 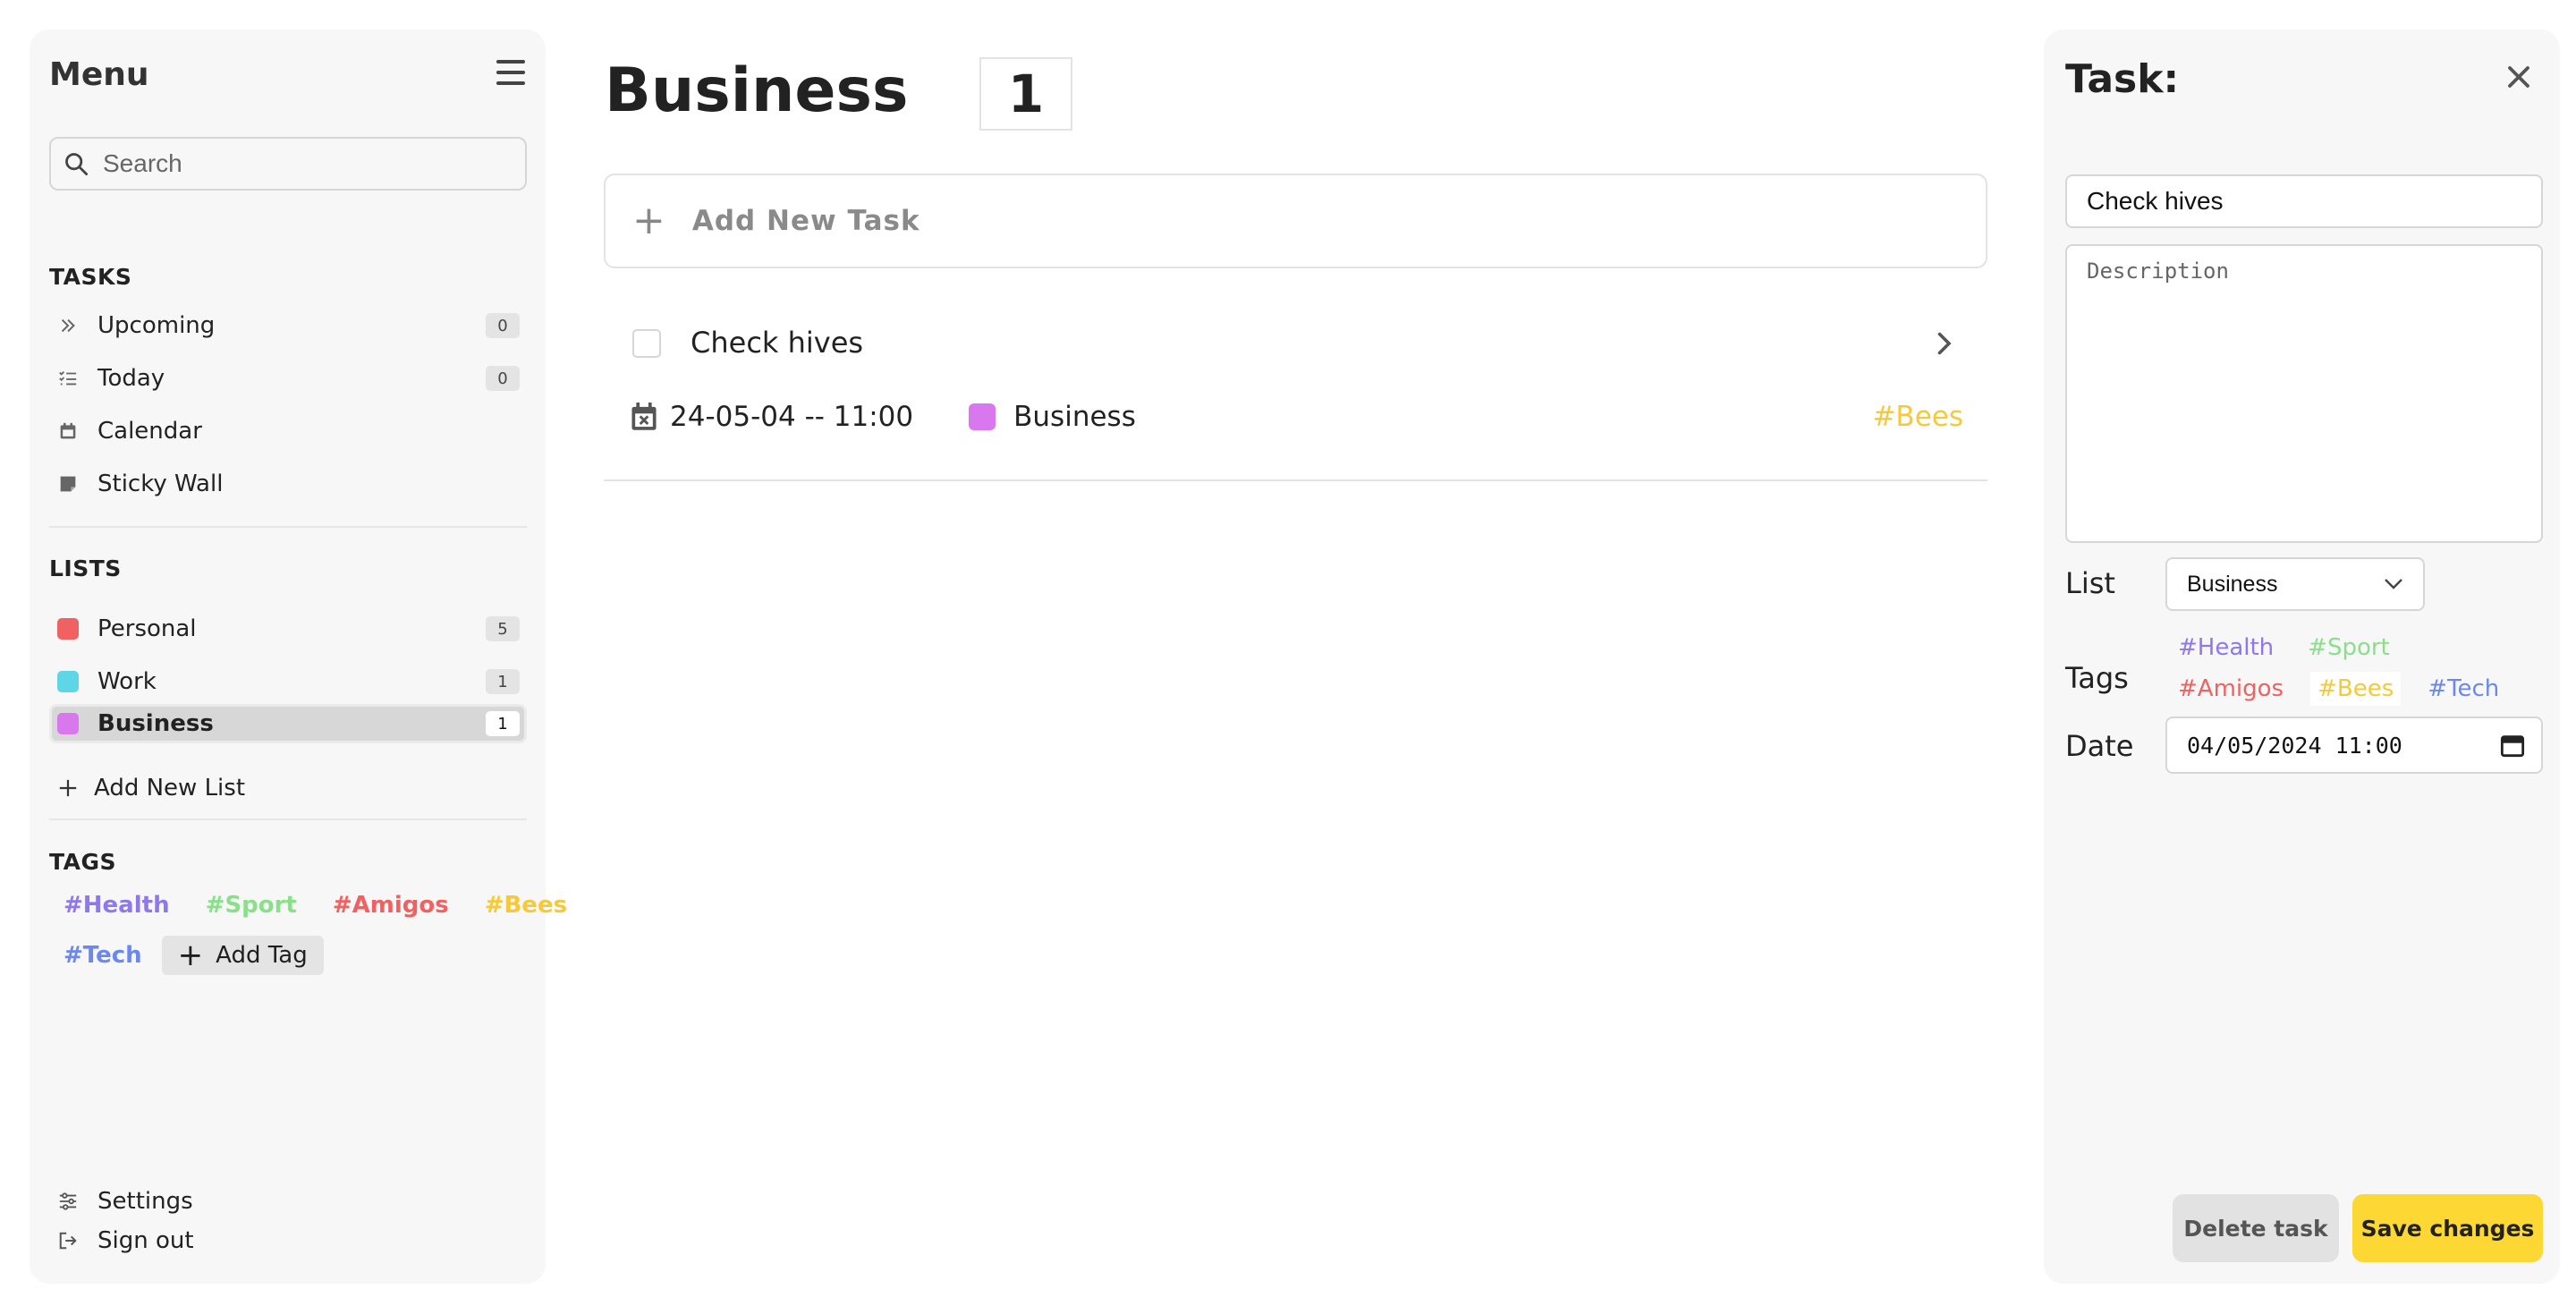 I want to click on plus-icon, so click(x=68, y=788).